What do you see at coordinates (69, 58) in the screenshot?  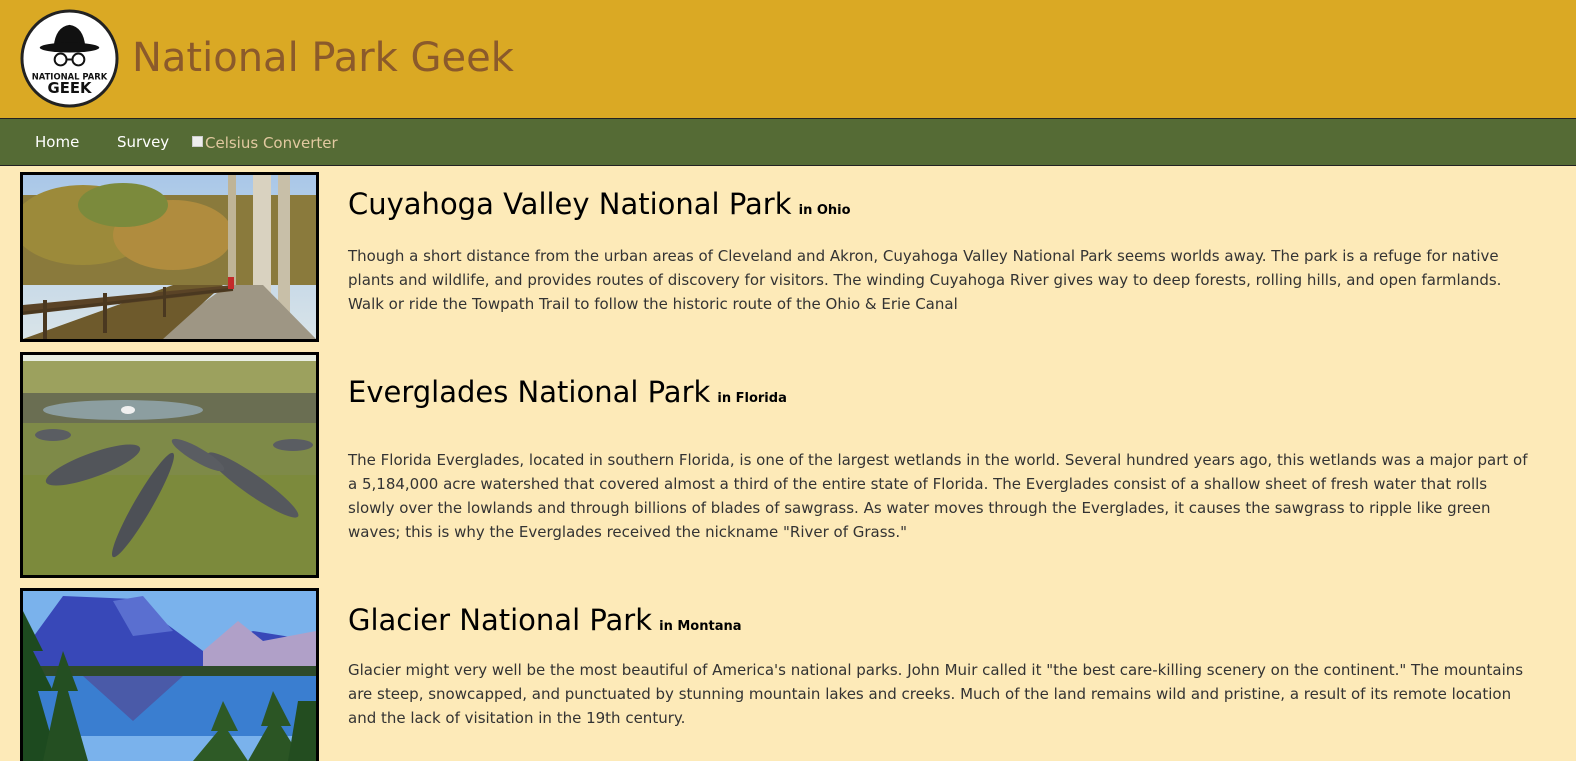 I see `site-logo: NATIONAL PARK GEEK` at bounding box center [69, 58].